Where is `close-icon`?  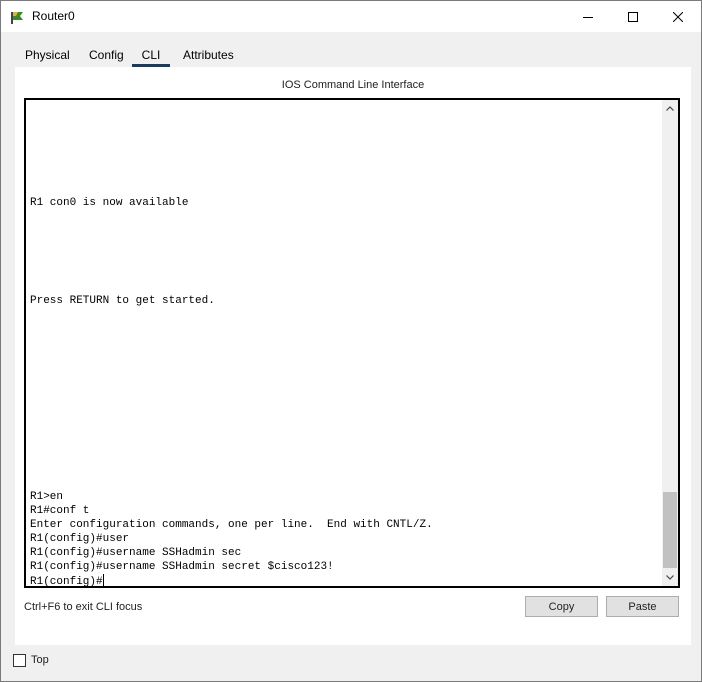
close-icon is located at coordinates (678, 16).